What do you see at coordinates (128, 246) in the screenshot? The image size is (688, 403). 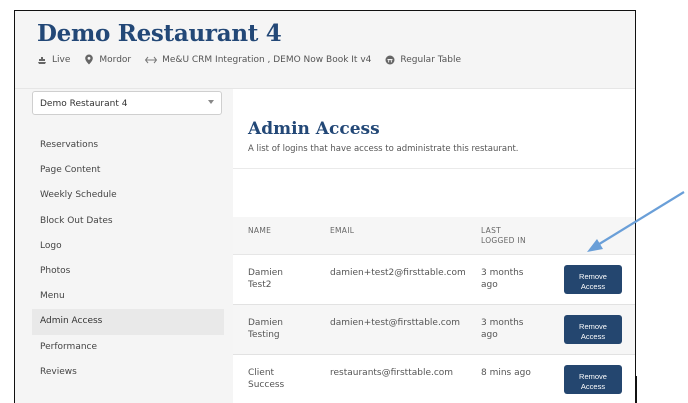 I see `sidebar-item-logo: Logo` at bounding box center [128, 246].